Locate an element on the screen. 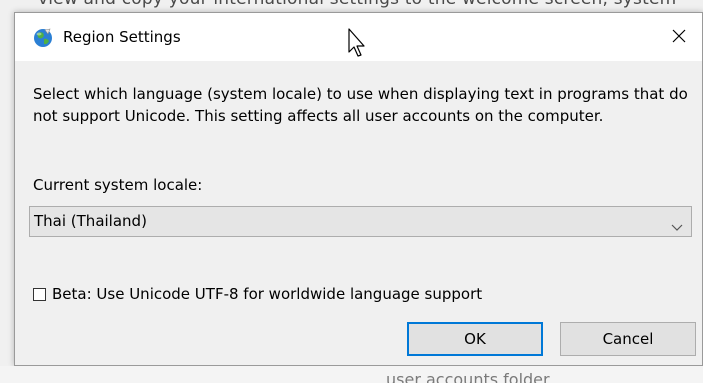 This screenshot has height=383, width=703. cancel-button: Cancel is located at coordinates (628, 339).